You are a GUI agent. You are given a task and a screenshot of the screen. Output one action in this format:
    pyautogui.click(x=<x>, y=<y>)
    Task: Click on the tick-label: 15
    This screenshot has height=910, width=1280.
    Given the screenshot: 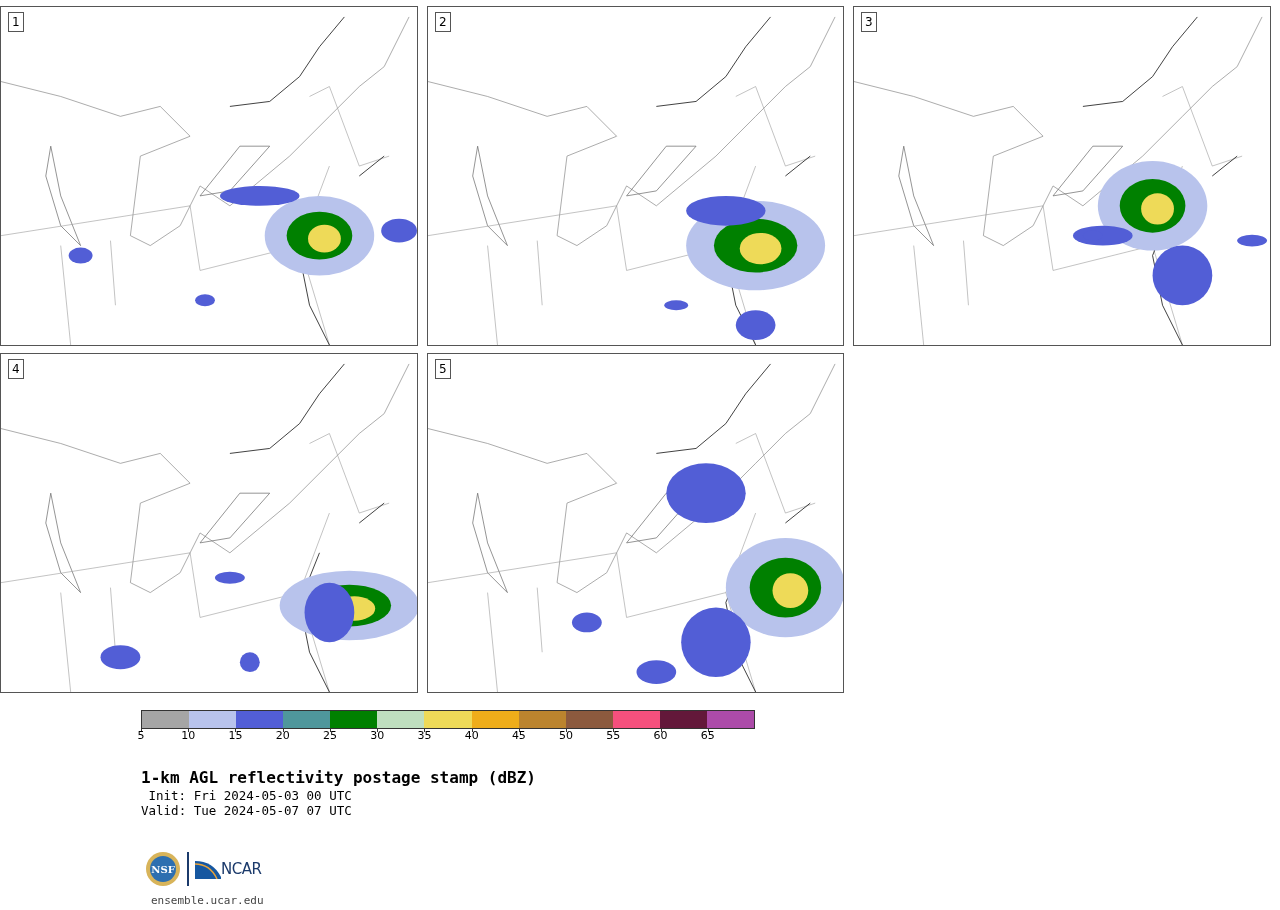 What is the action you would take?
    pyautogui.click(x=235, y=735)
    